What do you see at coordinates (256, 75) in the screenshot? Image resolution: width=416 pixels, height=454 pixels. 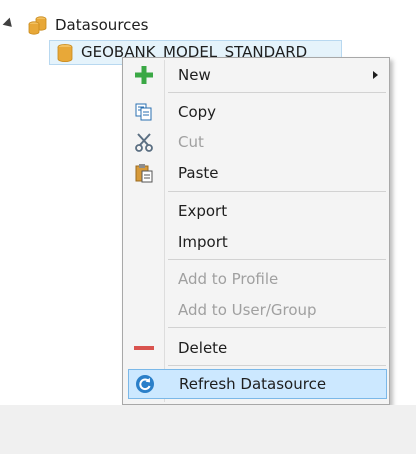 I see `menu-item-new: New` at bounding box center [256, 75].